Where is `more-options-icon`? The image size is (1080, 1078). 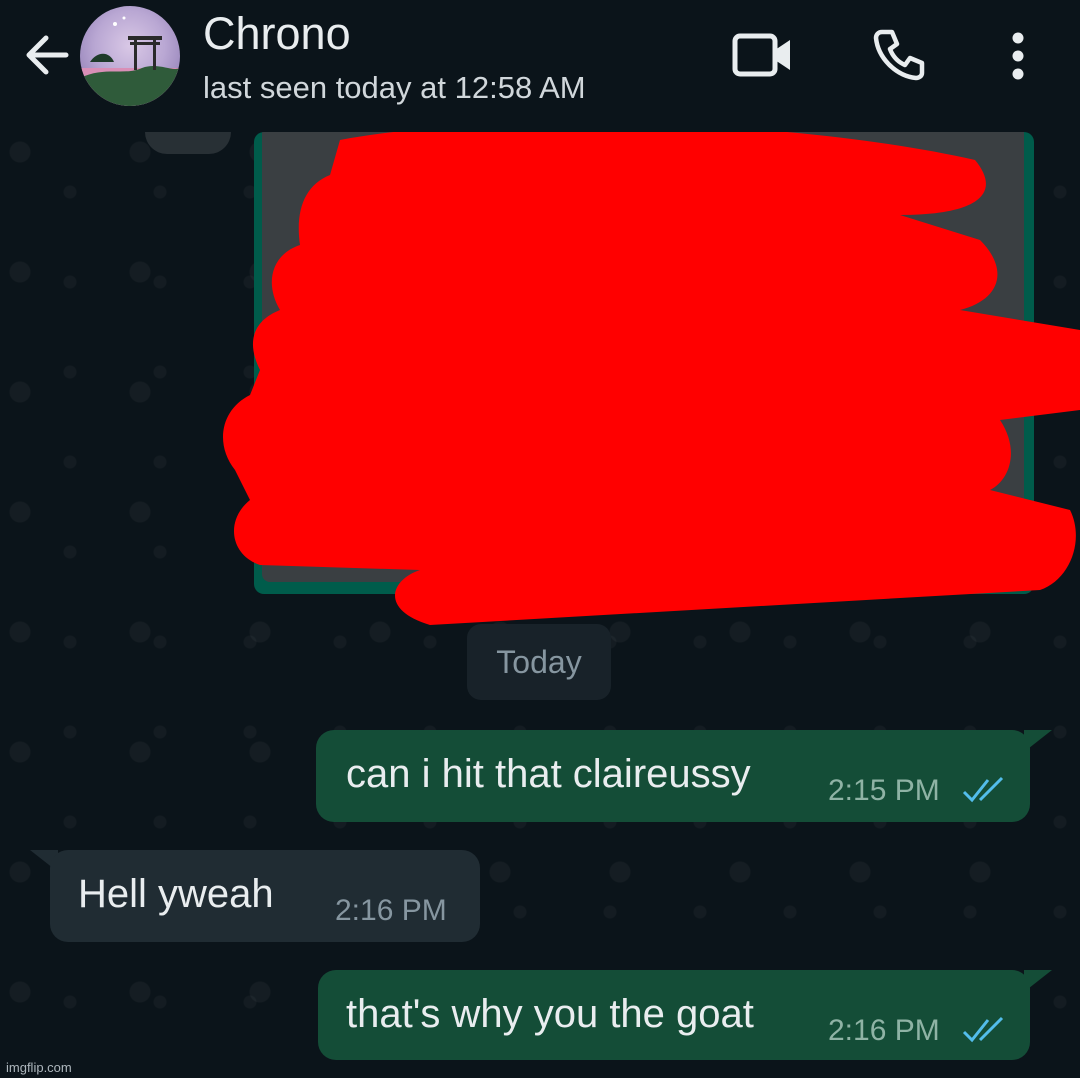
more-options-icon is located at coordinates (1018, 56).